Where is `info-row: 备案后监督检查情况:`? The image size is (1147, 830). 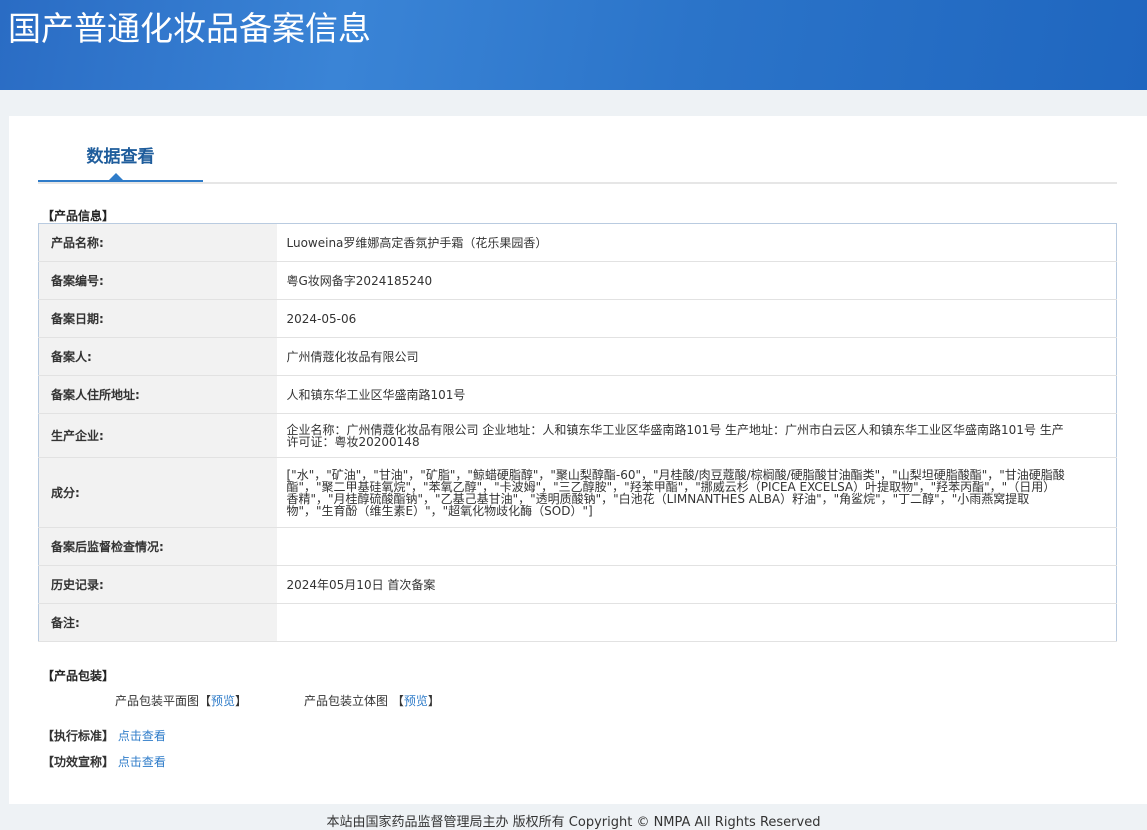
info-row: 备案后监督检查情况: is located at coordinates (577, 546).